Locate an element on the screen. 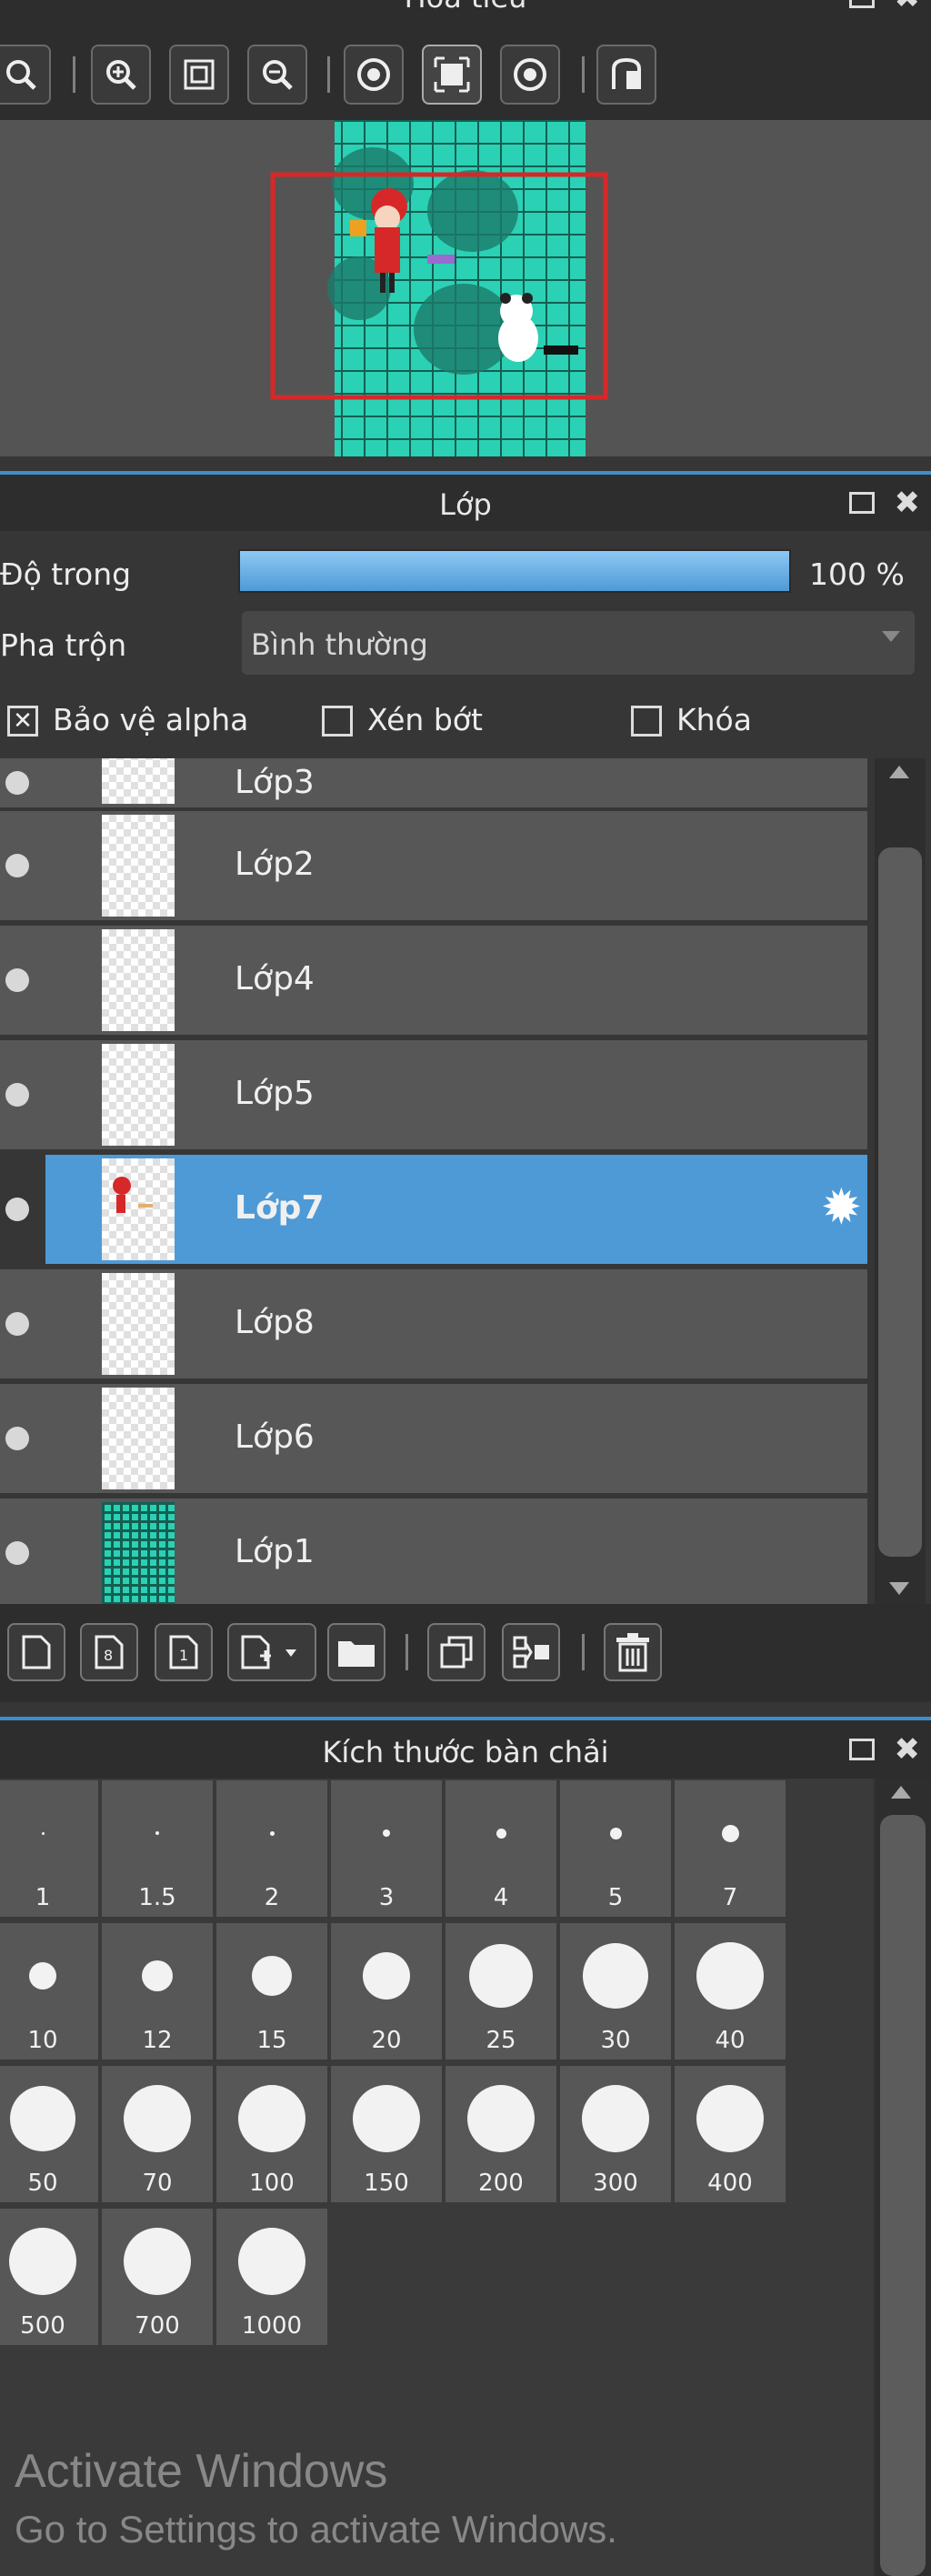 This screenshot has width=931, height=2576. layer-row: Lớp2 is located at coordinates (433, 865).